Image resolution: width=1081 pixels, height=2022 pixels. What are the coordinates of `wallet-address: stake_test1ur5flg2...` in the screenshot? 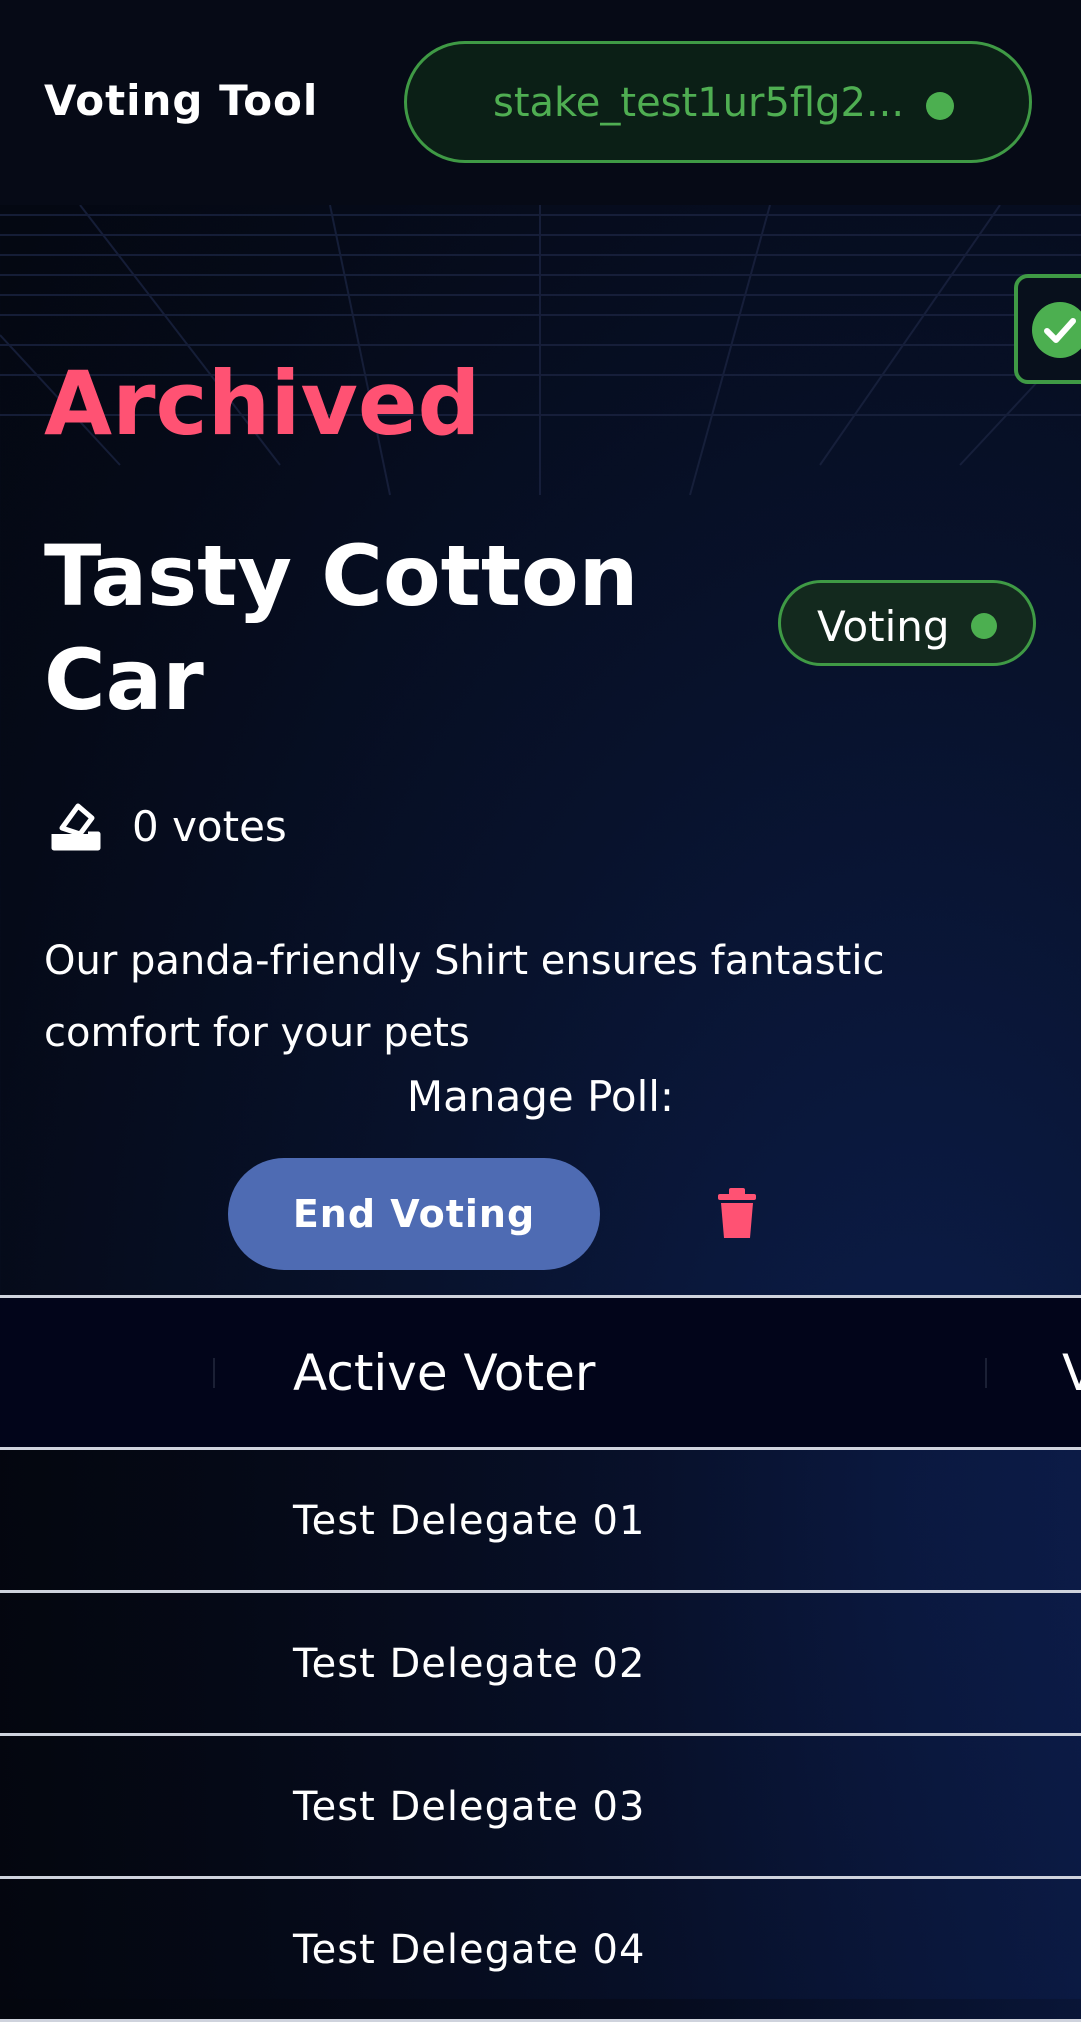 It's located at (699, 103).